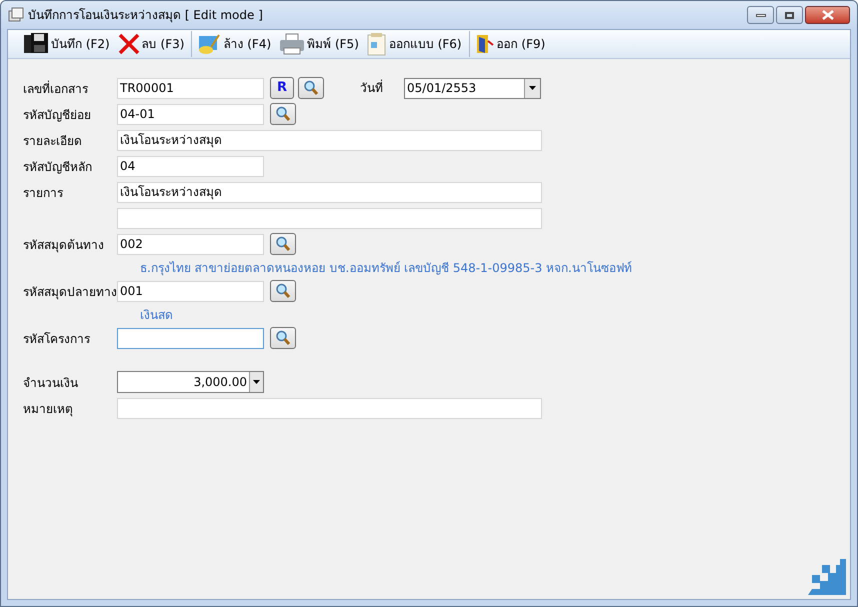 This screenshot has width=858, height=607. What do you see at coordinates (376, 44) in the screenshot?
I see `document-icon` at bounding box center [376, 44].